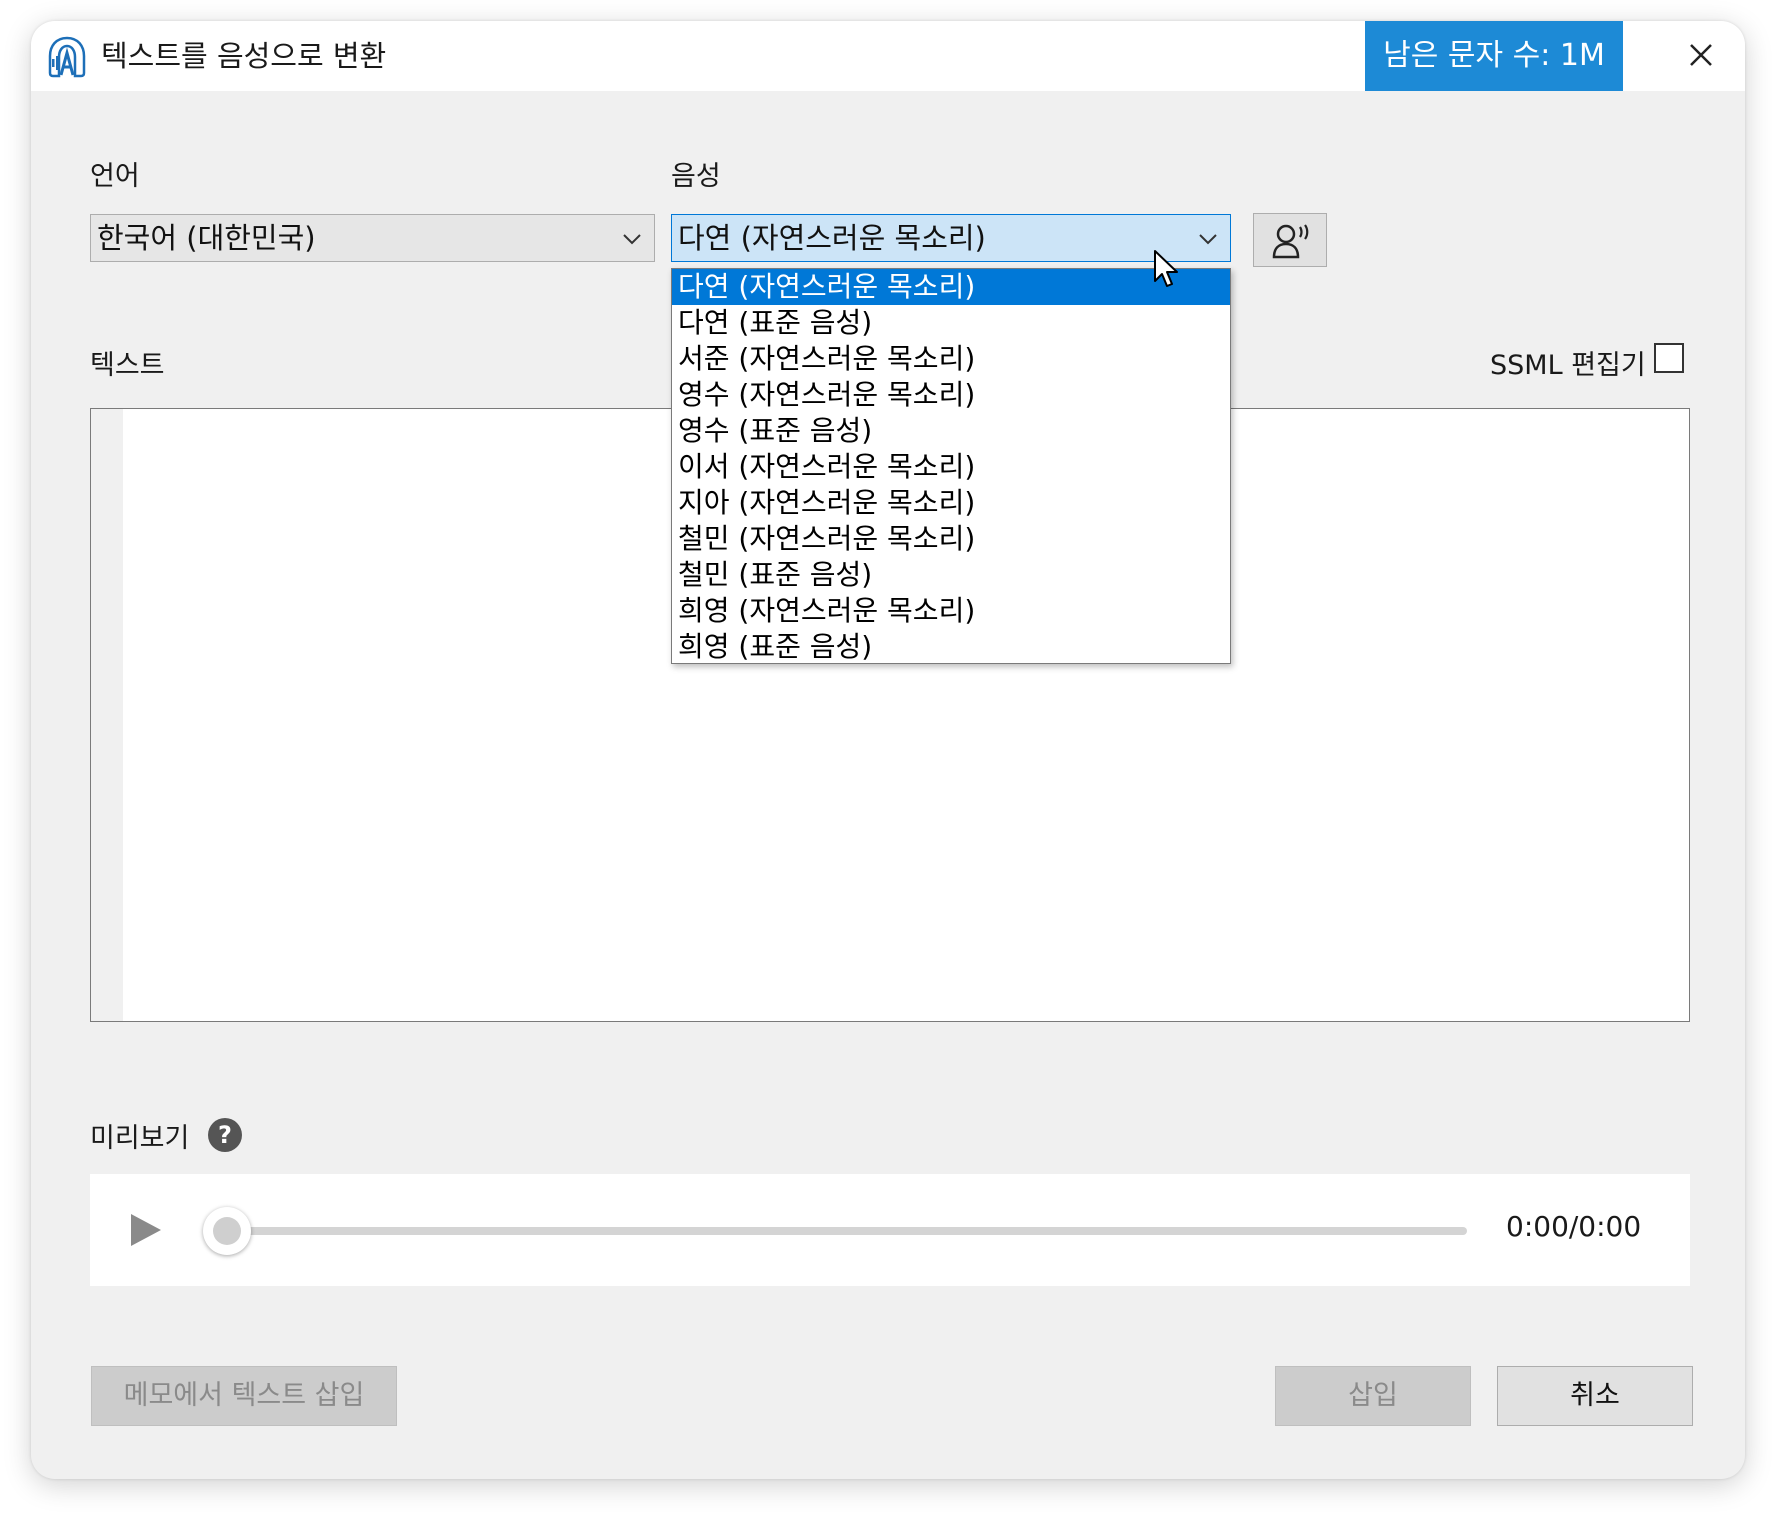 This screenshot has height=1520, width=1778. I want to click on voice-option: 희영 (자연스러운 목소리), so click(951, 611).